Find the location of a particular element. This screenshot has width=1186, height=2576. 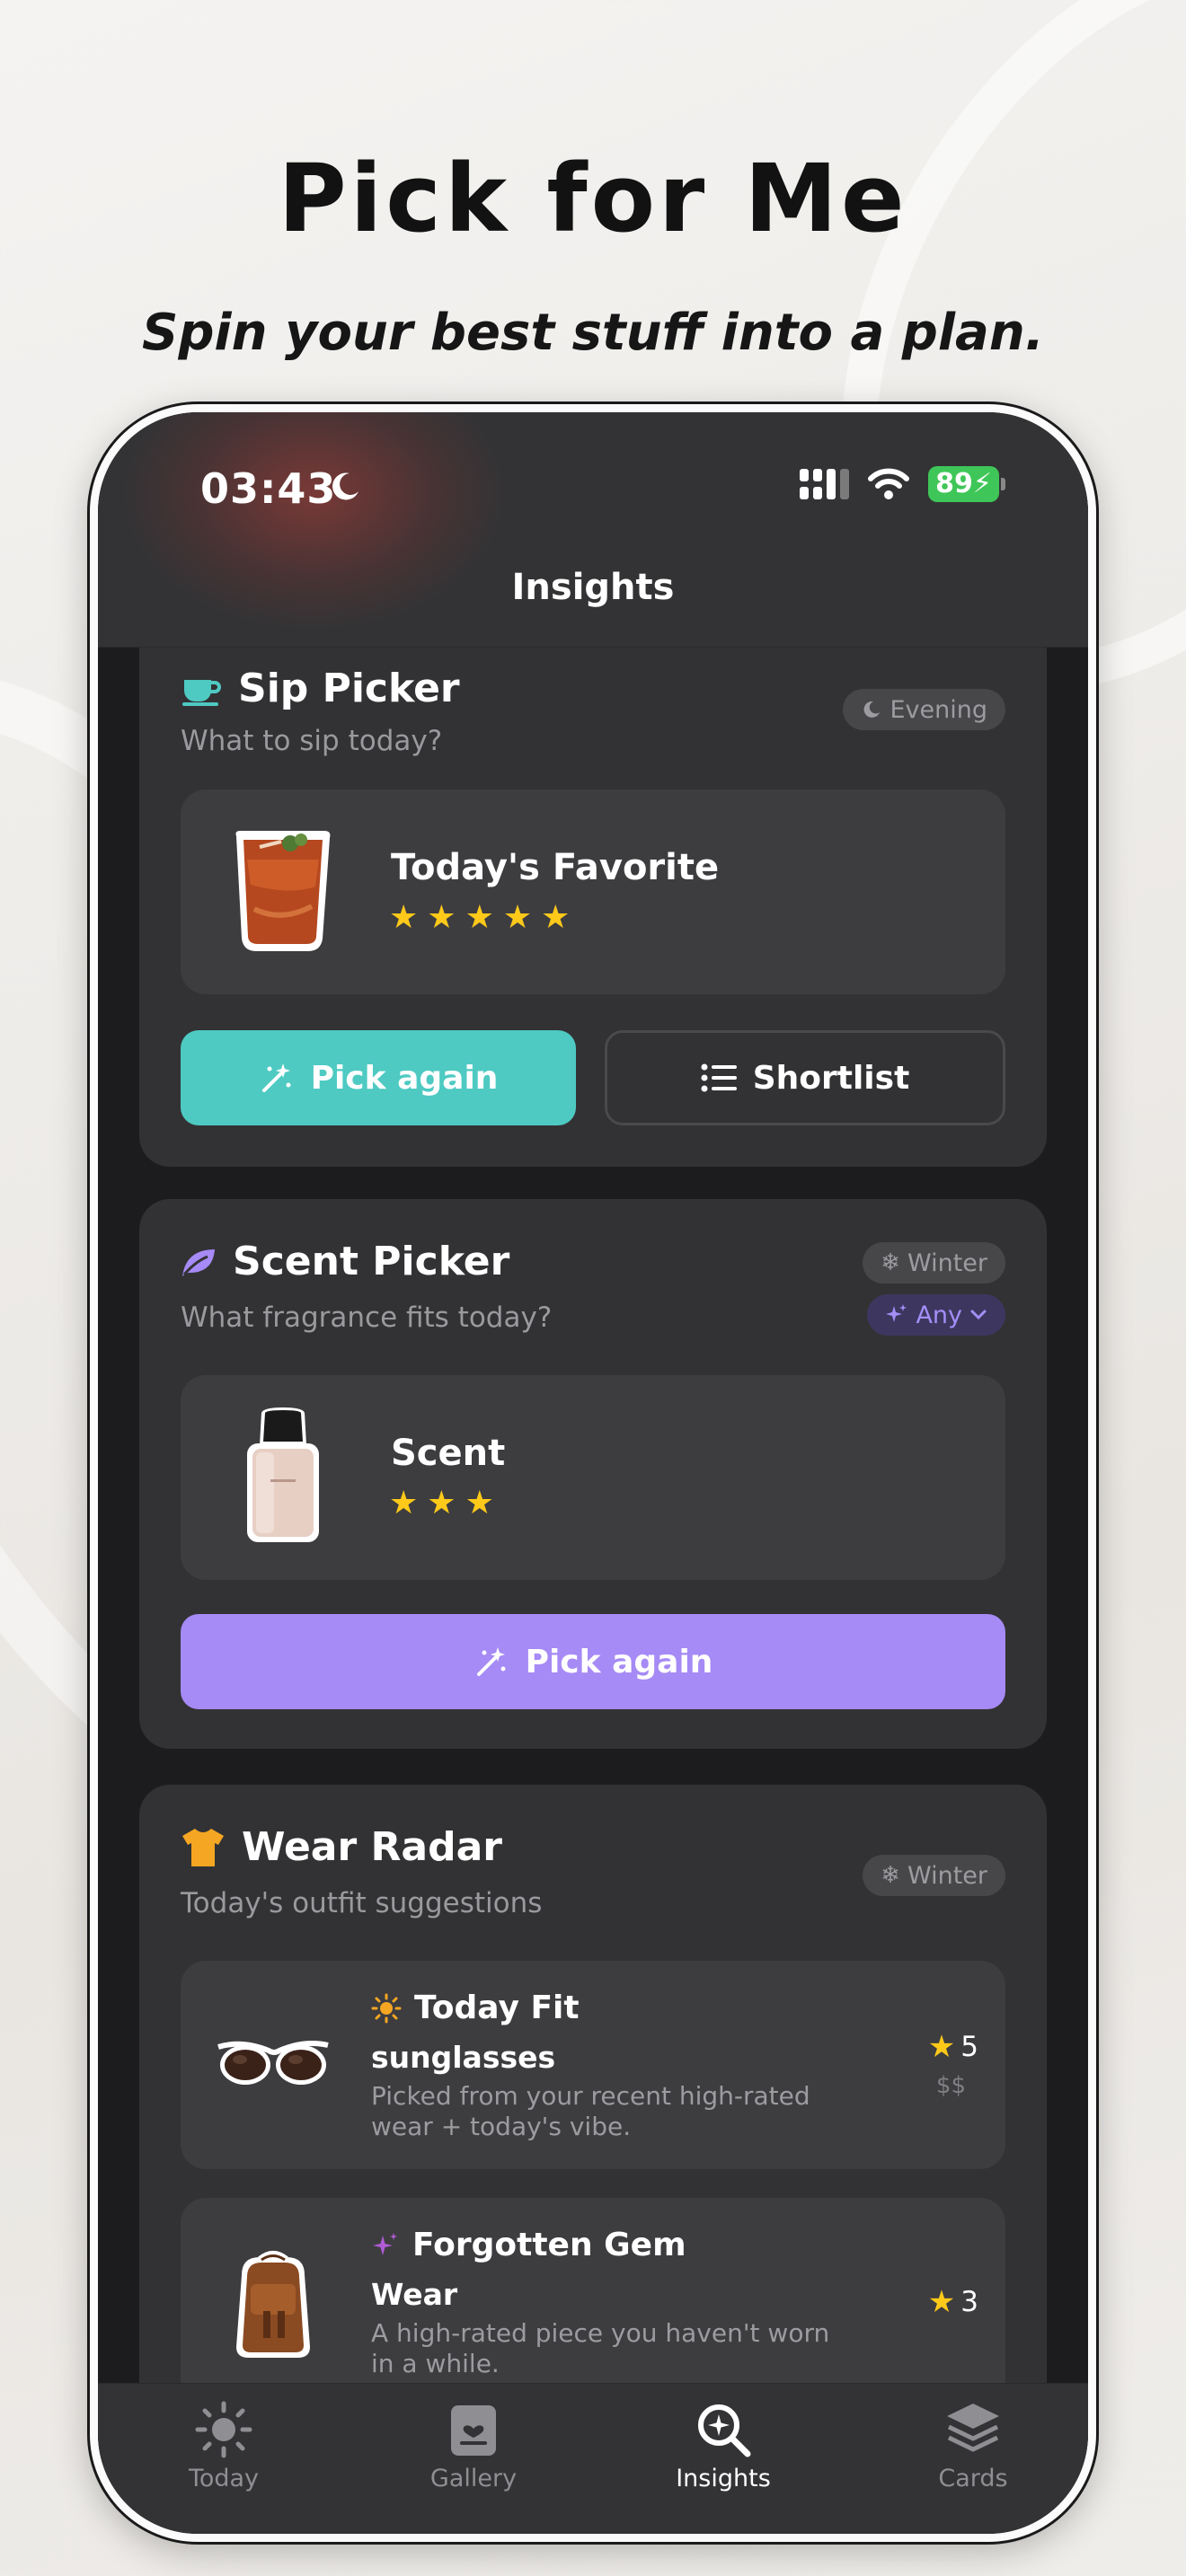

sunglasses-thumbnail is located at coordinates (273, 2063).